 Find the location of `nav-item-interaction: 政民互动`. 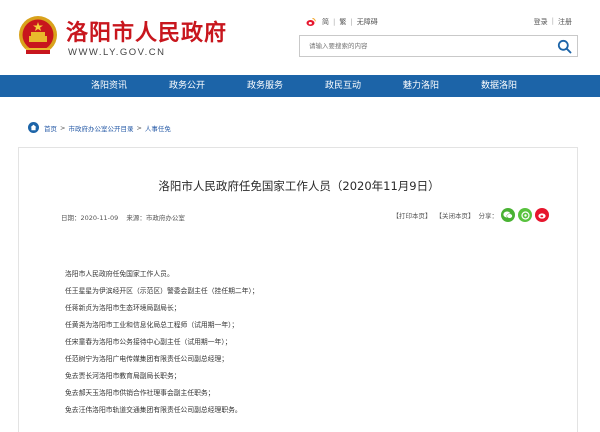

nav-item-interaction: 政民互动 is located at coordinates (343, 86).